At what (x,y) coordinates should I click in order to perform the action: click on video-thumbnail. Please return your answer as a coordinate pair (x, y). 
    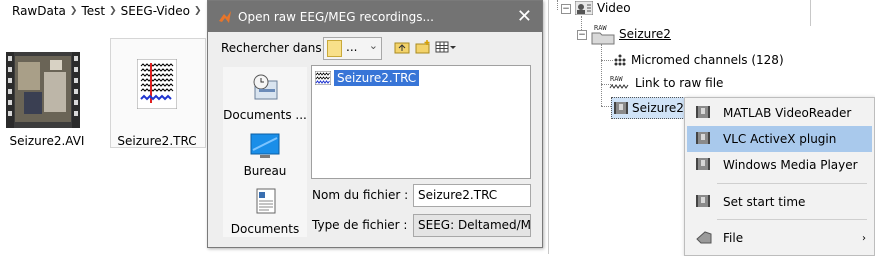
    Looking at the image, I should click on (43, 90).